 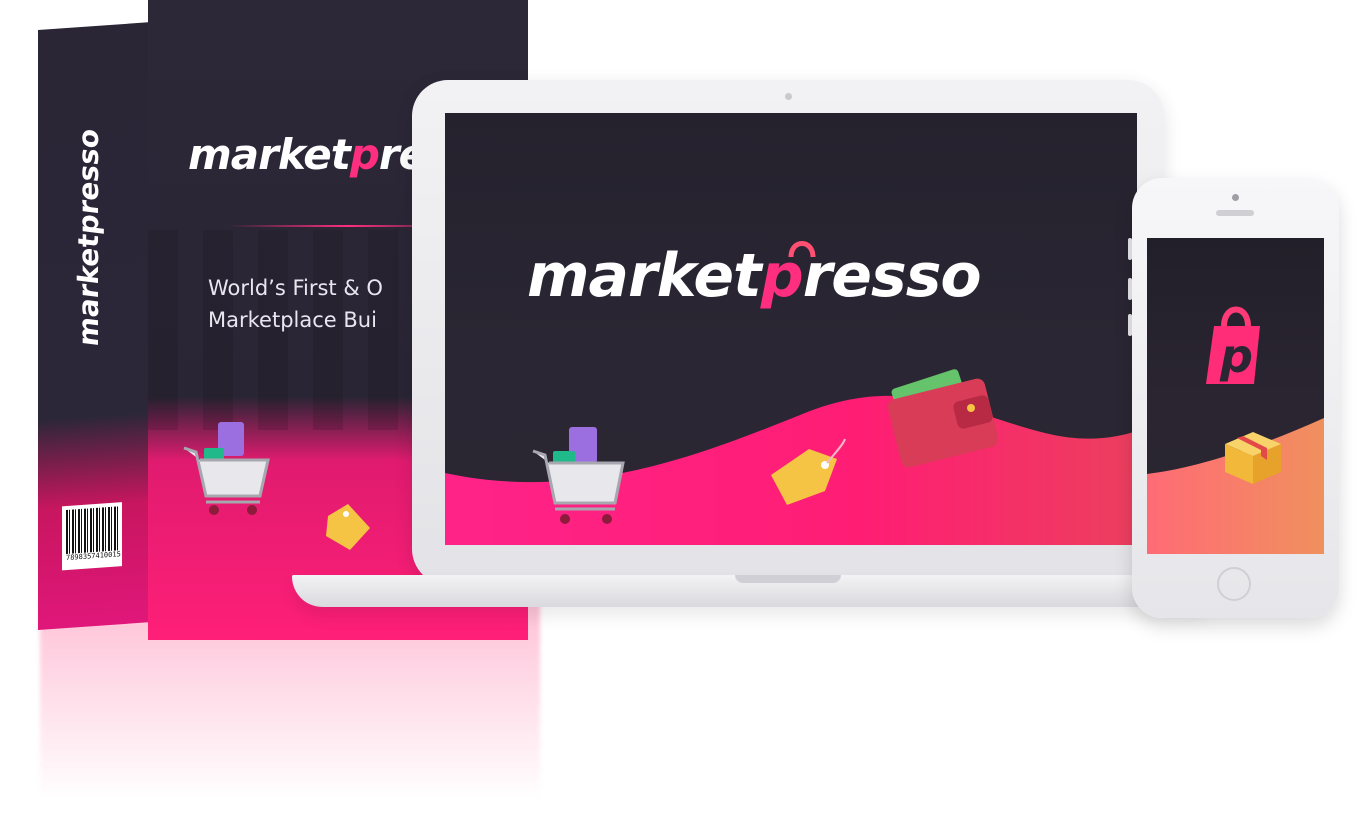 What do you see at coordinates (92, 530) in the screenshot?
I see `barcode-bars` at bounding box center [92, 530].